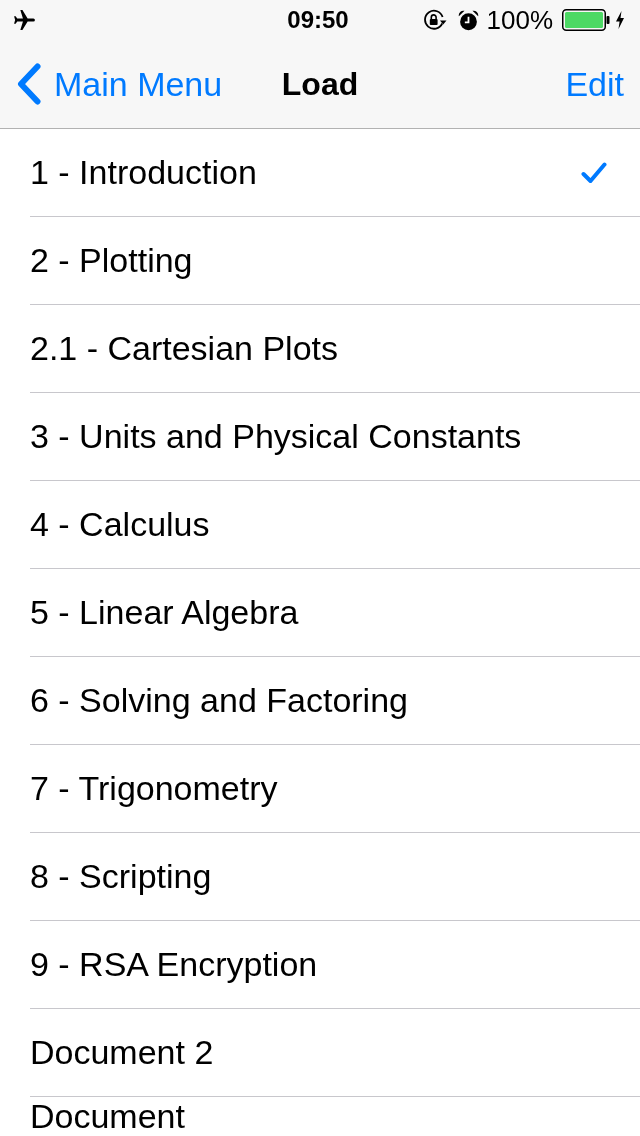 The image size is (640, 1136). Describe the element at coordinates (468, 20) in the screenshot. I see `alarm-clock-icon` at that location.